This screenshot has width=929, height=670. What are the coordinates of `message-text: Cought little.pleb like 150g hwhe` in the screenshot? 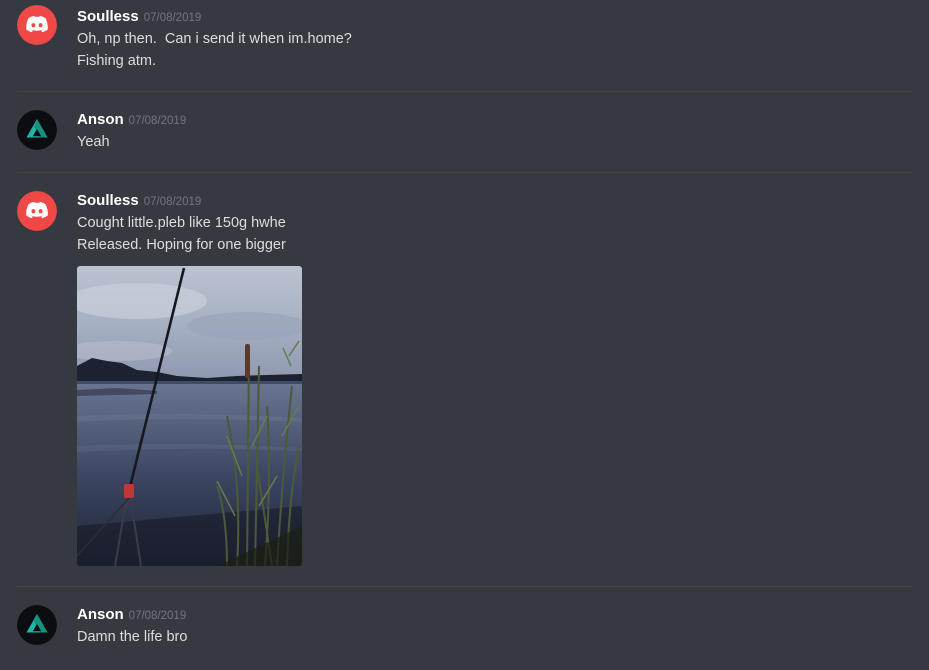 It's located at (181, 223).